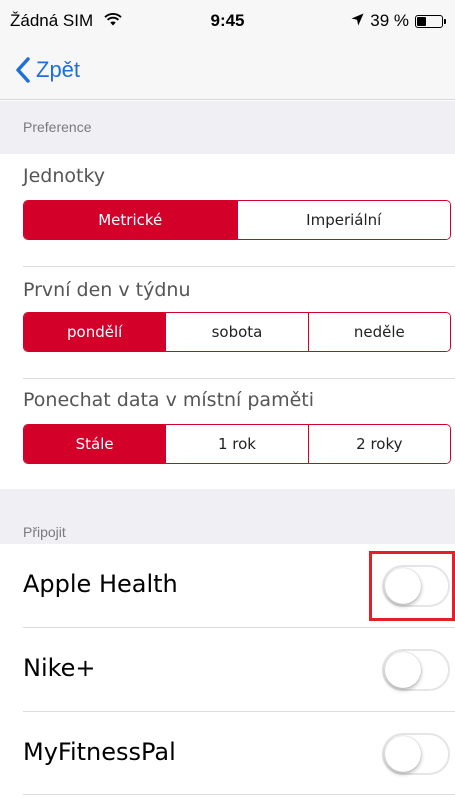  I want to click on segment-saturday: sobota, so click(236, 332).